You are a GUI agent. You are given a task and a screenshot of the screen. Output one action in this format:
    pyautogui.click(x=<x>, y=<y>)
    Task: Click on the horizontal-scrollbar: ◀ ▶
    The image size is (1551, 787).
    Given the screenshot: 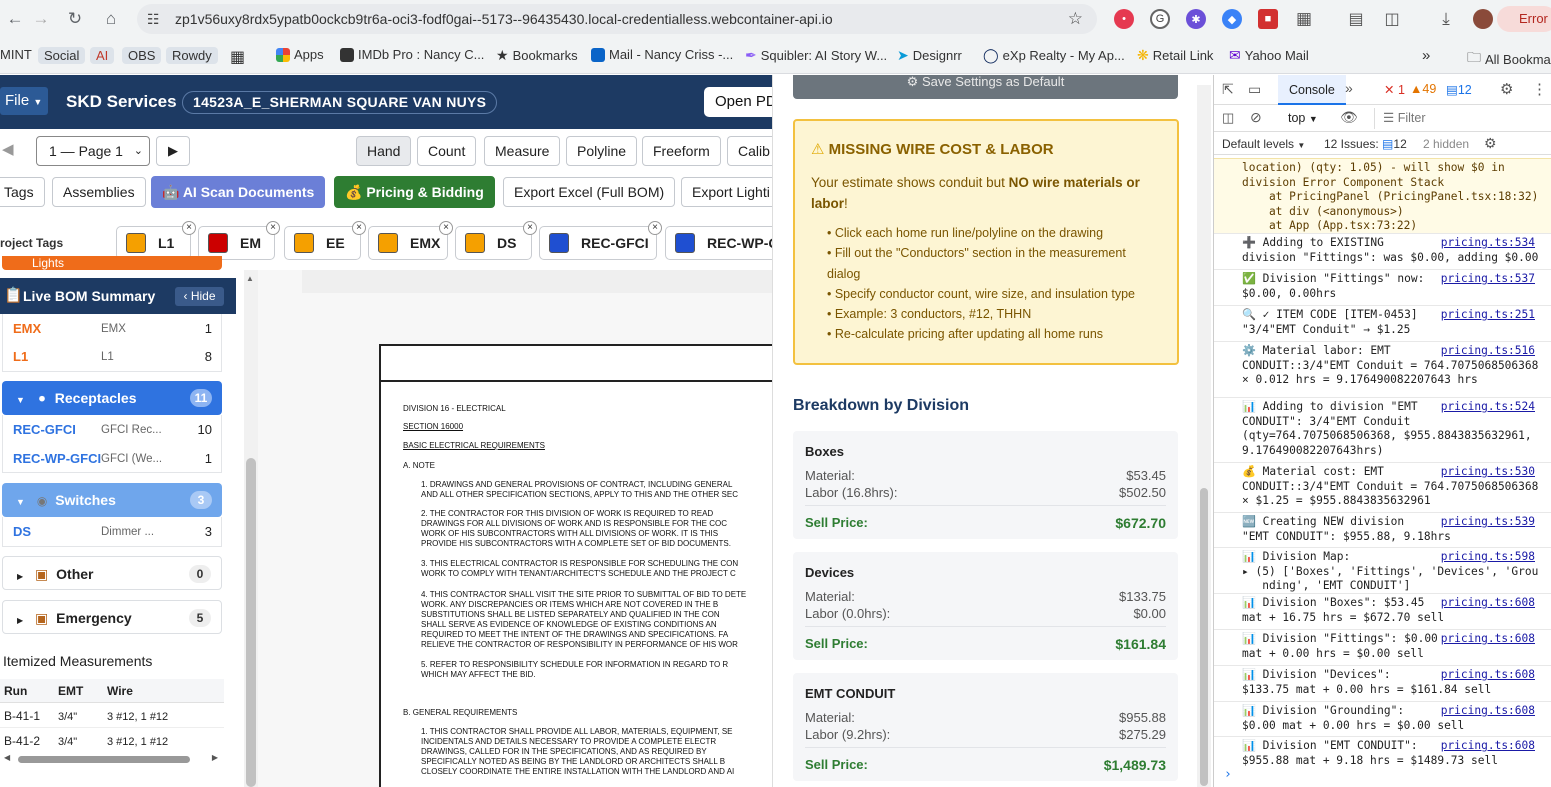 What is the action you would take?
    pyautogui.click(x=111, y=759)
    